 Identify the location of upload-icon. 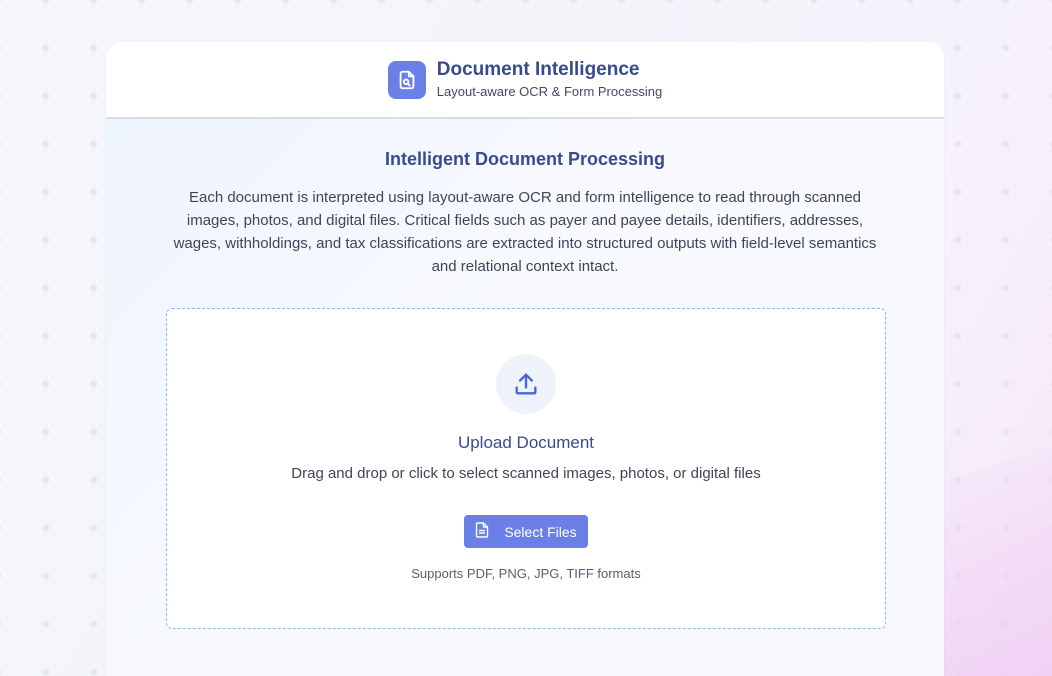
(526, 384).